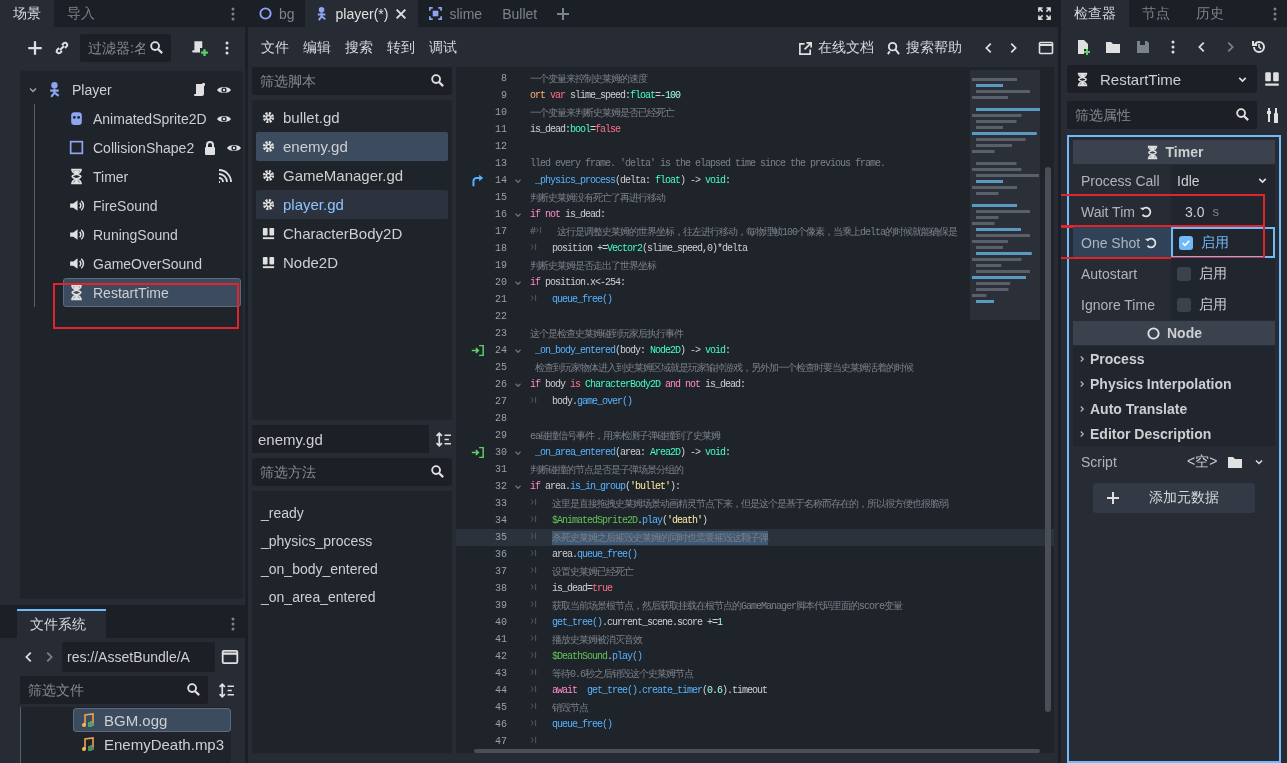 The height and width of the screenshot is (763, 1287). Describe the element at coordinates (152, 147) in the screenshot. I see `tree-item: CollisionShape2` at that location.